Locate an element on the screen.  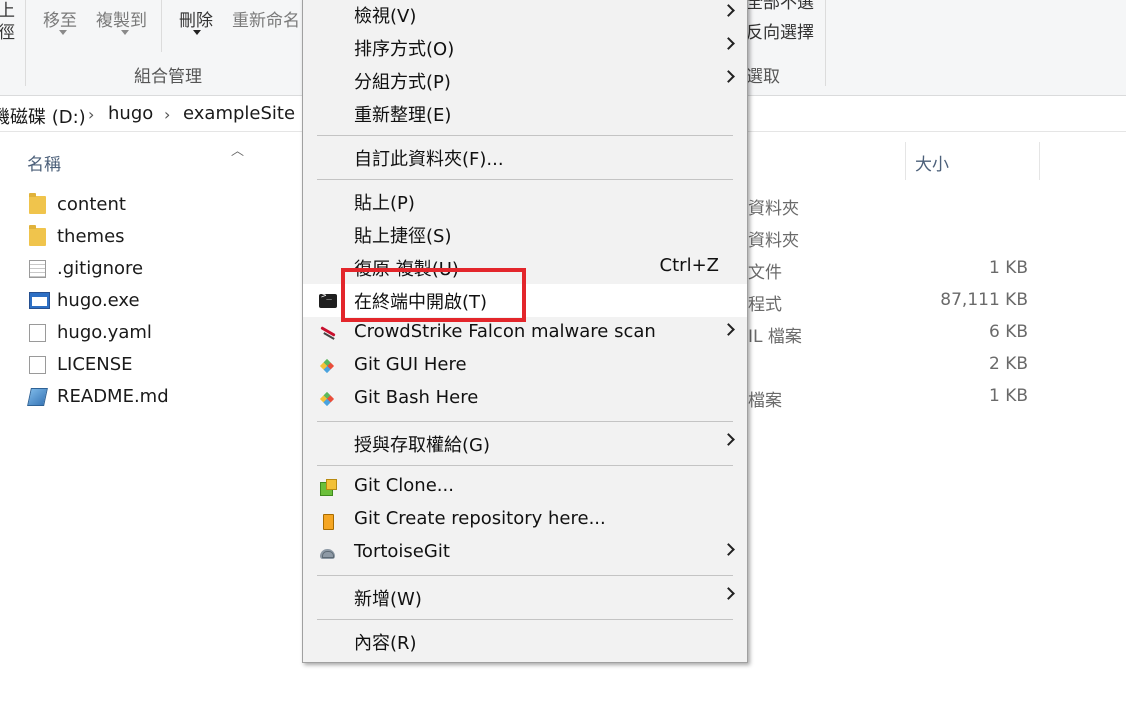
menu-item-tortoisegit: TortoiseGit is located at coordinates (525, 553).